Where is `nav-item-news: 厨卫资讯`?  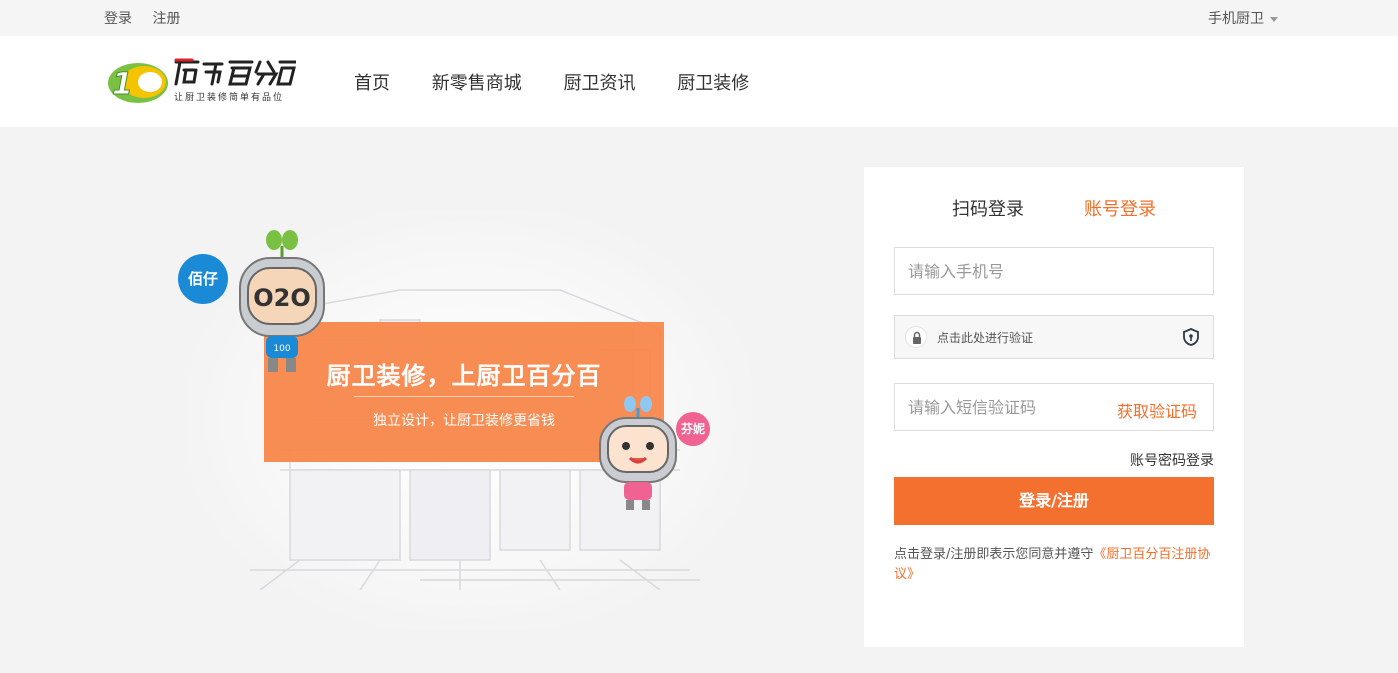 nav-item-news: 厨卫资讯 is located at coordinates (599, 83).